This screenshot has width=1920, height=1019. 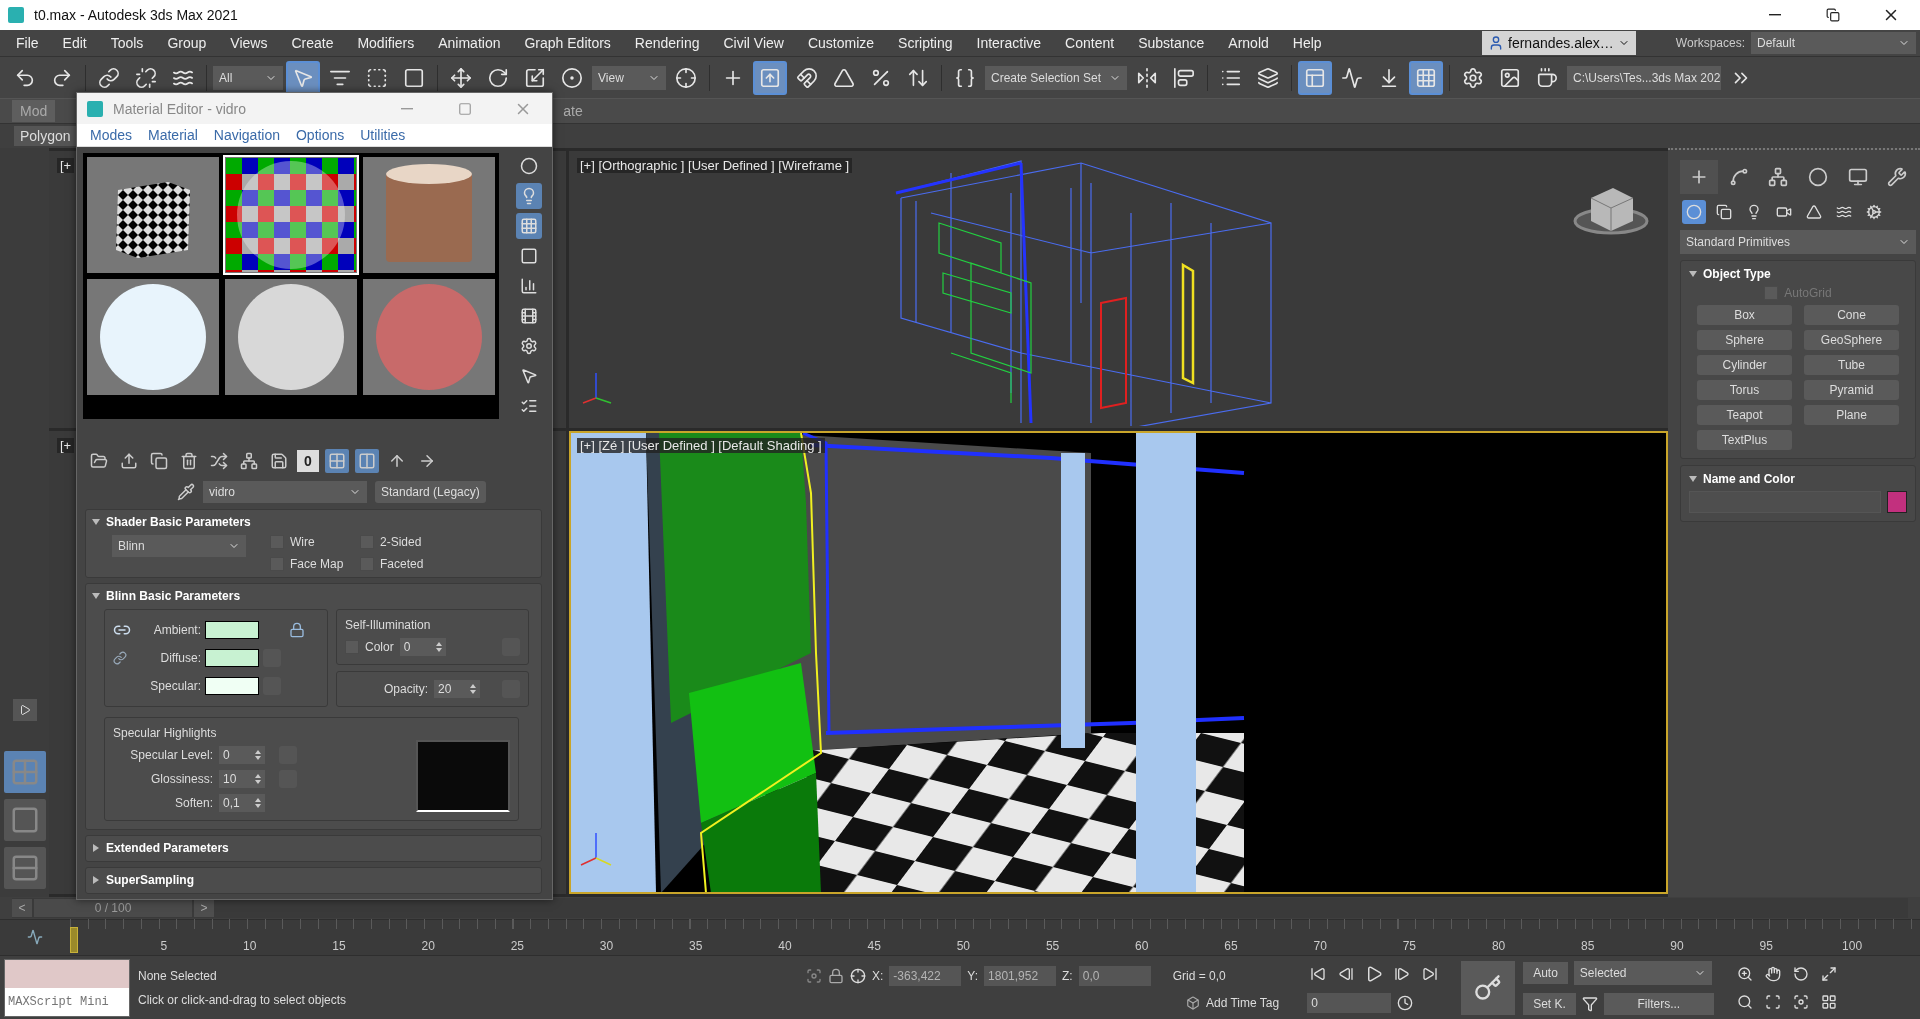 What do you see at coordinates (242, 779) in the screenshot?
I see `spinner-field: 10` at bounding box center [242, 779].